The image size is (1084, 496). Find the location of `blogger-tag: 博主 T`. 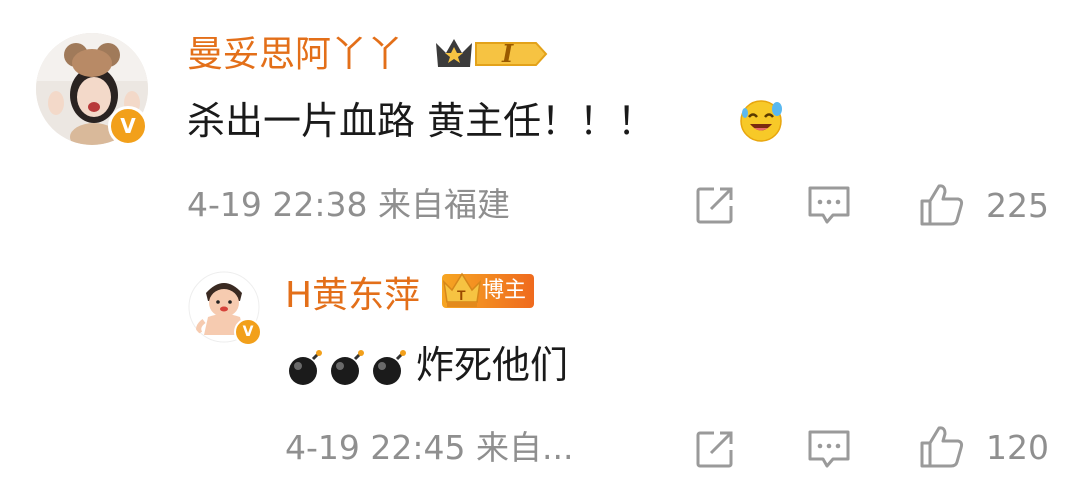

blogger-tag: 博主 T is located at coordinates (488, 290).